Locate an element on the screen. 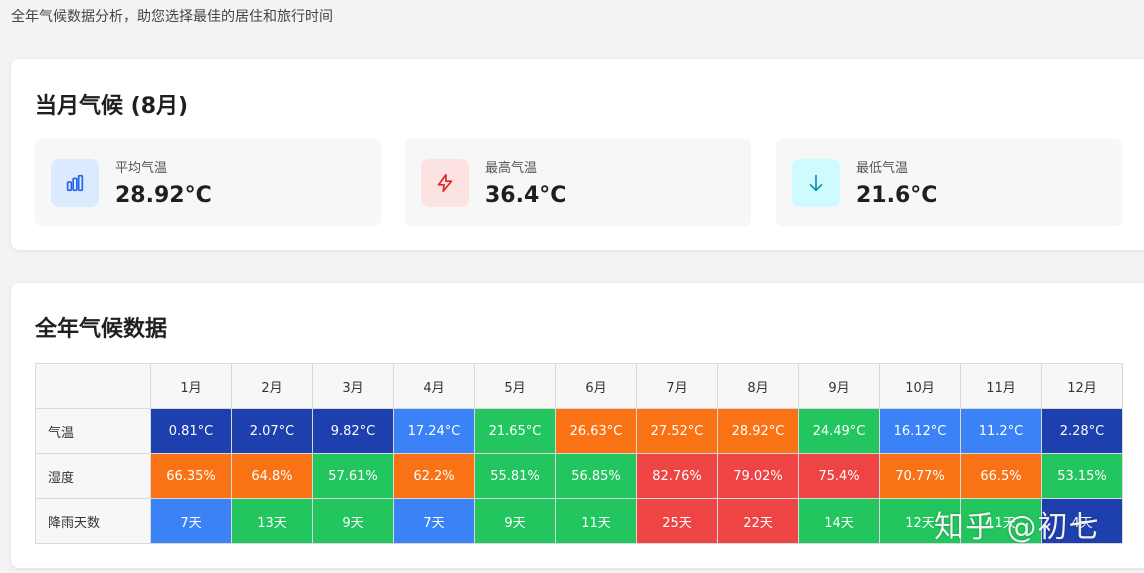 The height and width of the screenshot is (573, 1144). month-header: 8月 is located at coordinates (758, 386).